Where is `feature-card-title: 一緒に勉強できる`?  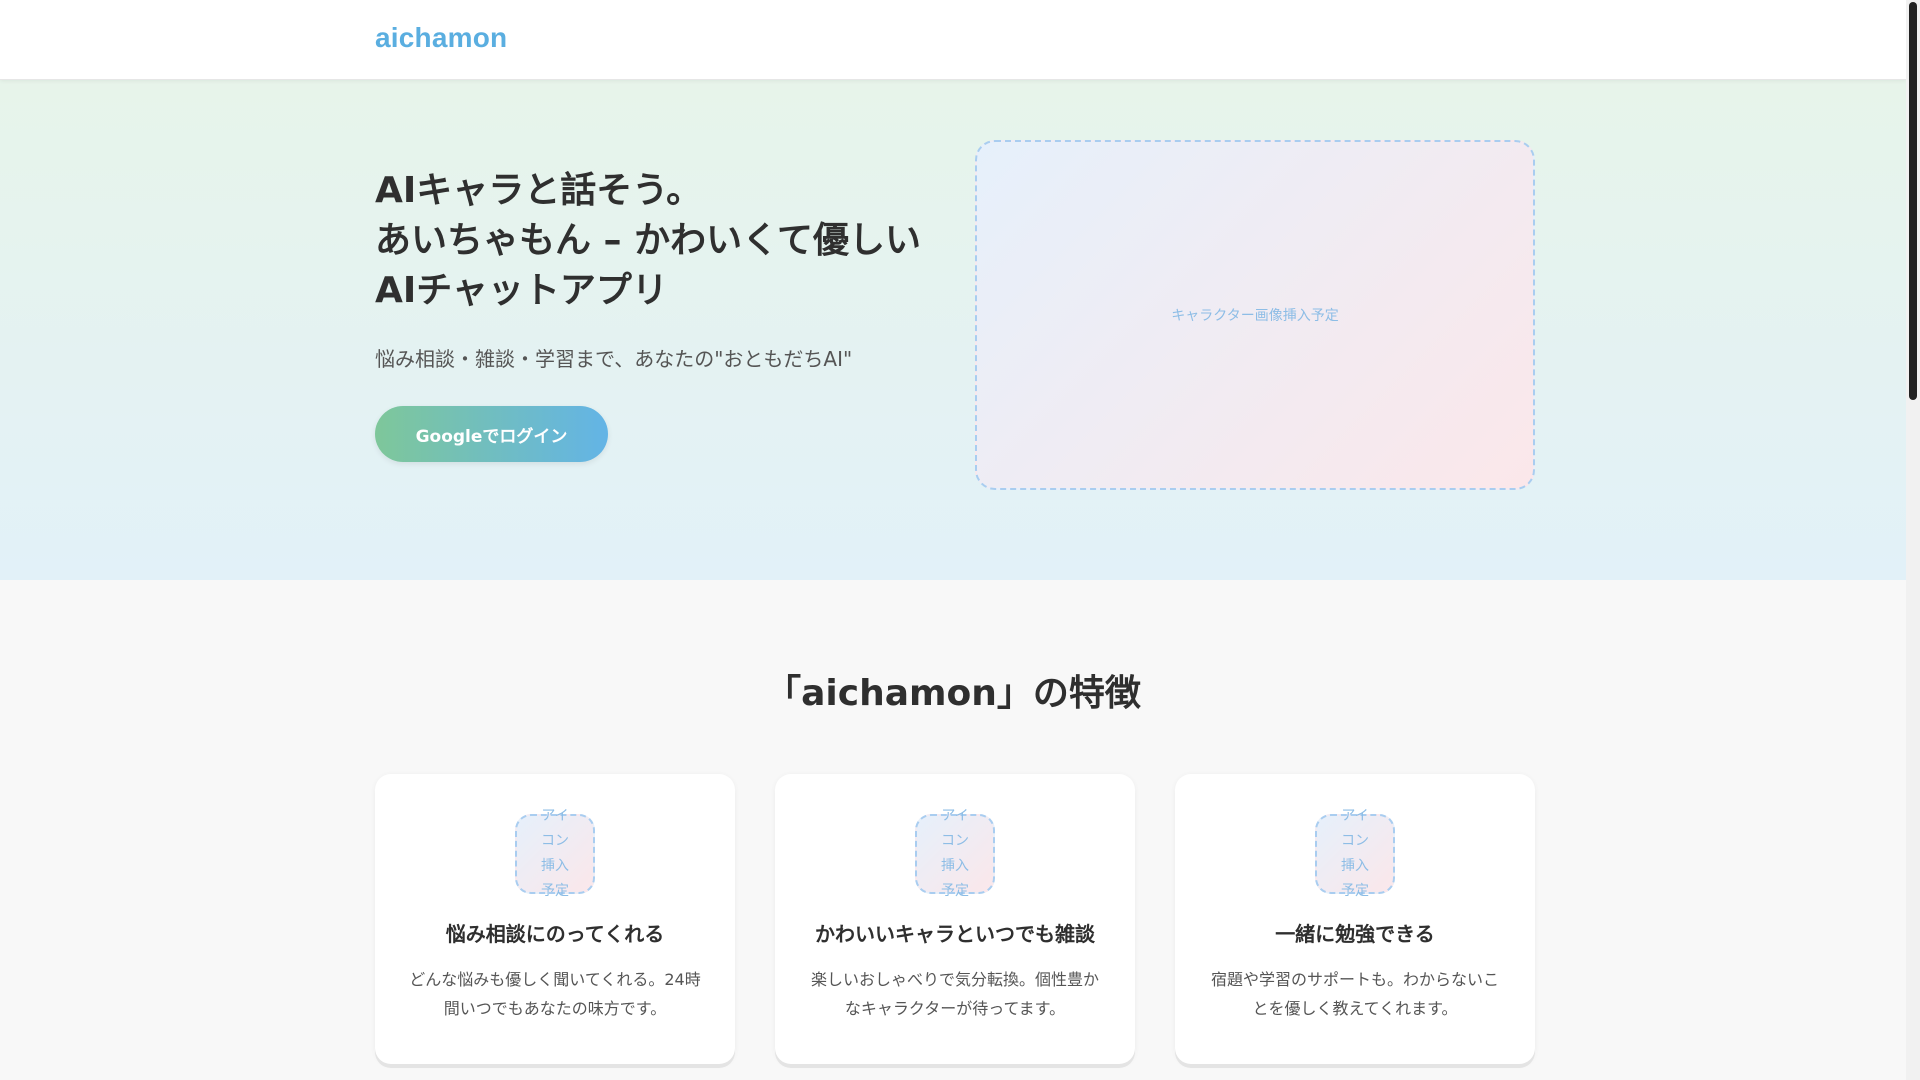 feature-card-title: 一緒に勉強できる is located at coordinates (1355, 934).